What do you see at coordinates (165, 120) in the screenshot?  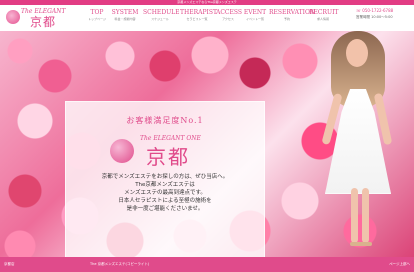 I see `panel-title: お客様満足度No.1` at bounding box center [165, 120].